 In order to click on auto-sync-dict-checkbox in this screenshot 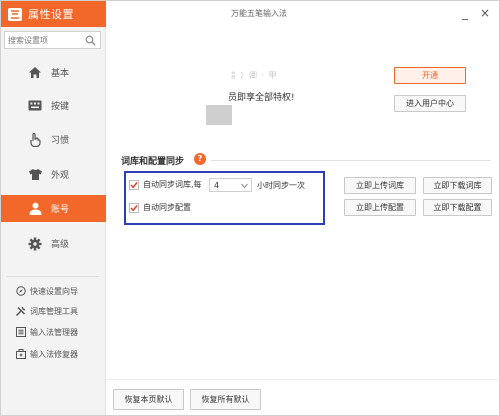, I will do `click(134, 184)`.